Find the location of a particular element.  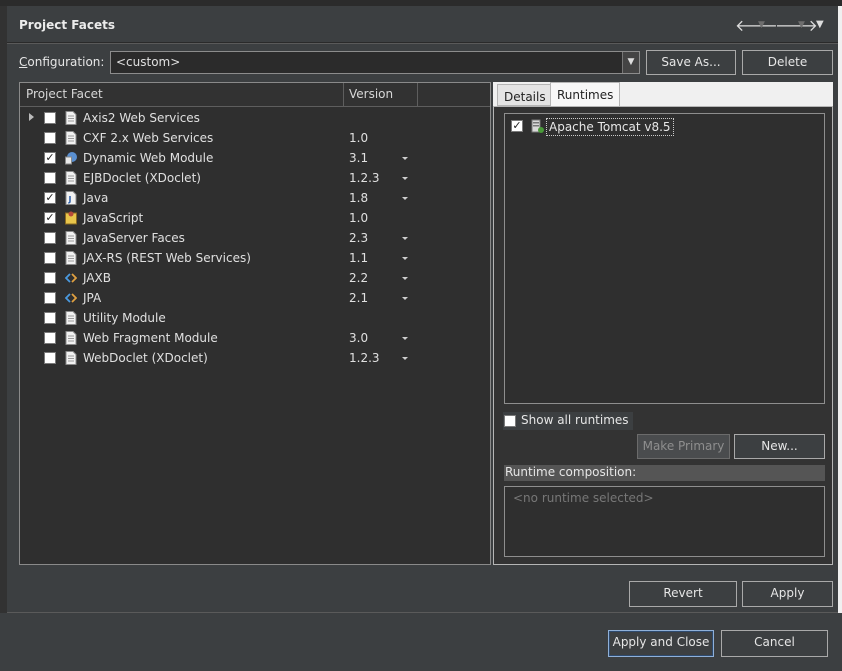

forward-menu-icon: ▼ is located at coordinates (801, 25).